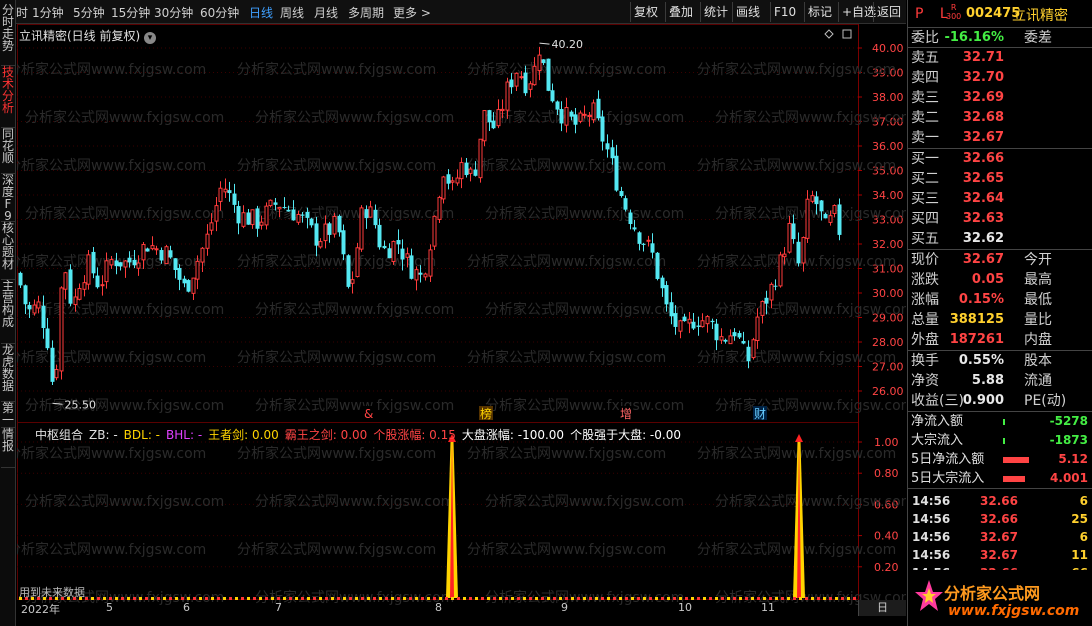  I want to click on buys-price: 32.65, so click(983, 178).